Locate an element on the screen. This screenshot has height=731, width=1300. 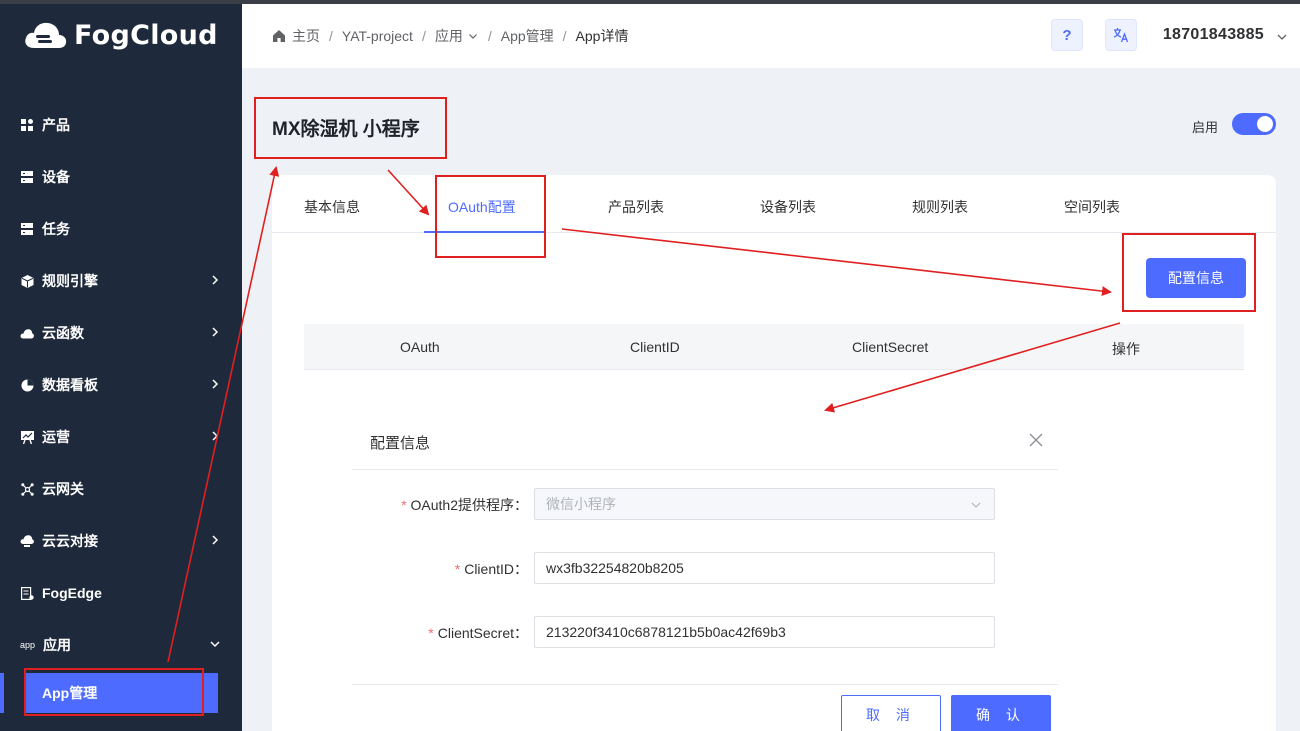
oauth-provider-label: * OAuth2提供程序： is located at coordinates (450, 505).